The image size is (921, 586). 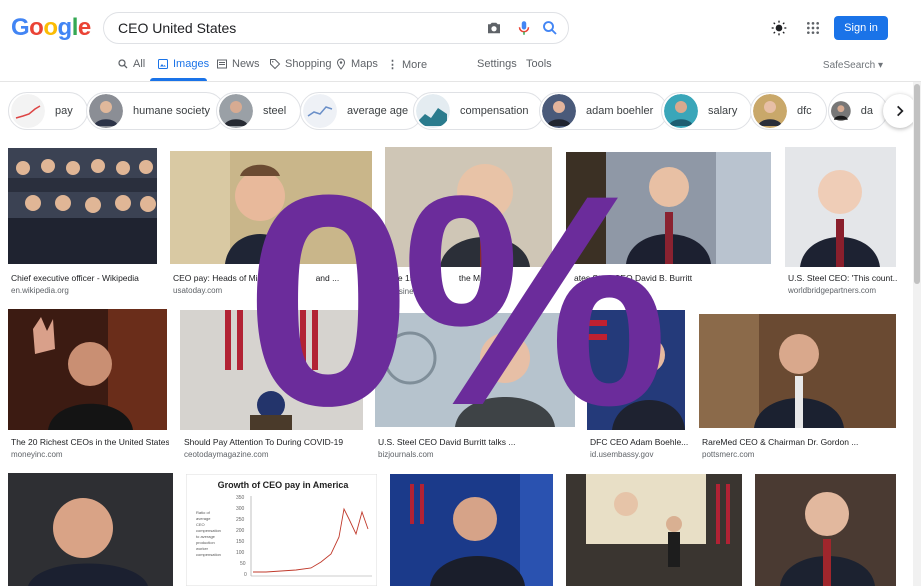 What do you see at coordinates (86, 278) in the screenshot?
I see `result-caption: Chief executive officer - Wikipedia` at bounding box center [86, 278].